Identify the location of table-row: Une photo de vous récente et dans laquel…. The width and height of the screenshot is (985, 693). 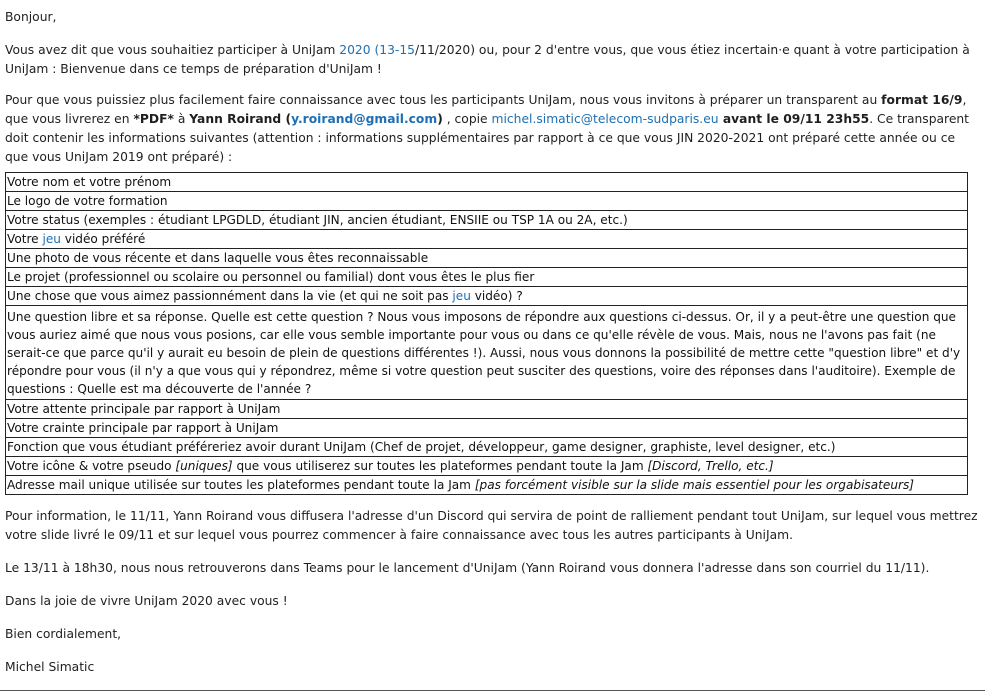
(486, 258).